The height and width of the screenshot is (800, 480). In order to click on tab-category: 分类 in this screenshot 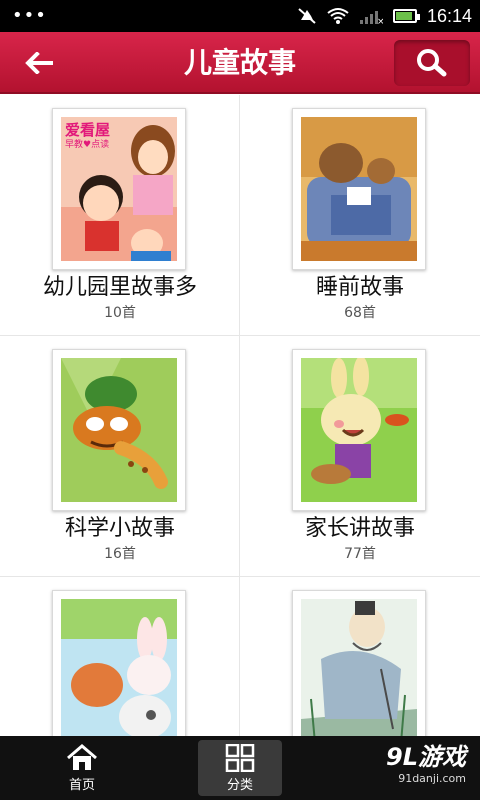, I will do `click(240, 768)`.